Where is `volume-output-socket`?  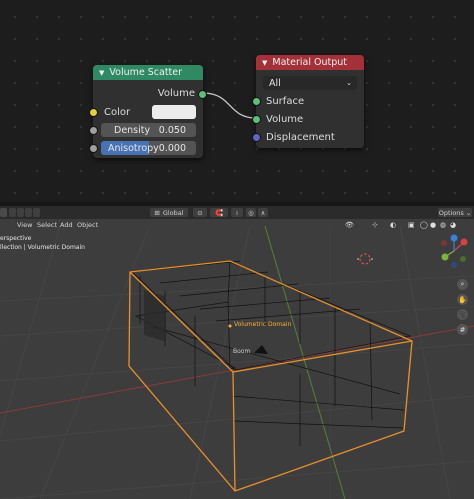 volume-output-socket is located at coordinates (202, 94).